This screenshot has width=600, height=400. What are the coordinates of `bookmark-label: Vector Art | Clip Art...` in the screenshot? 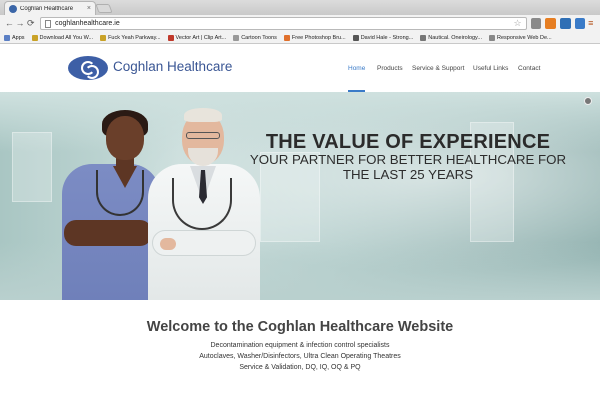 It's located at (201, 37).